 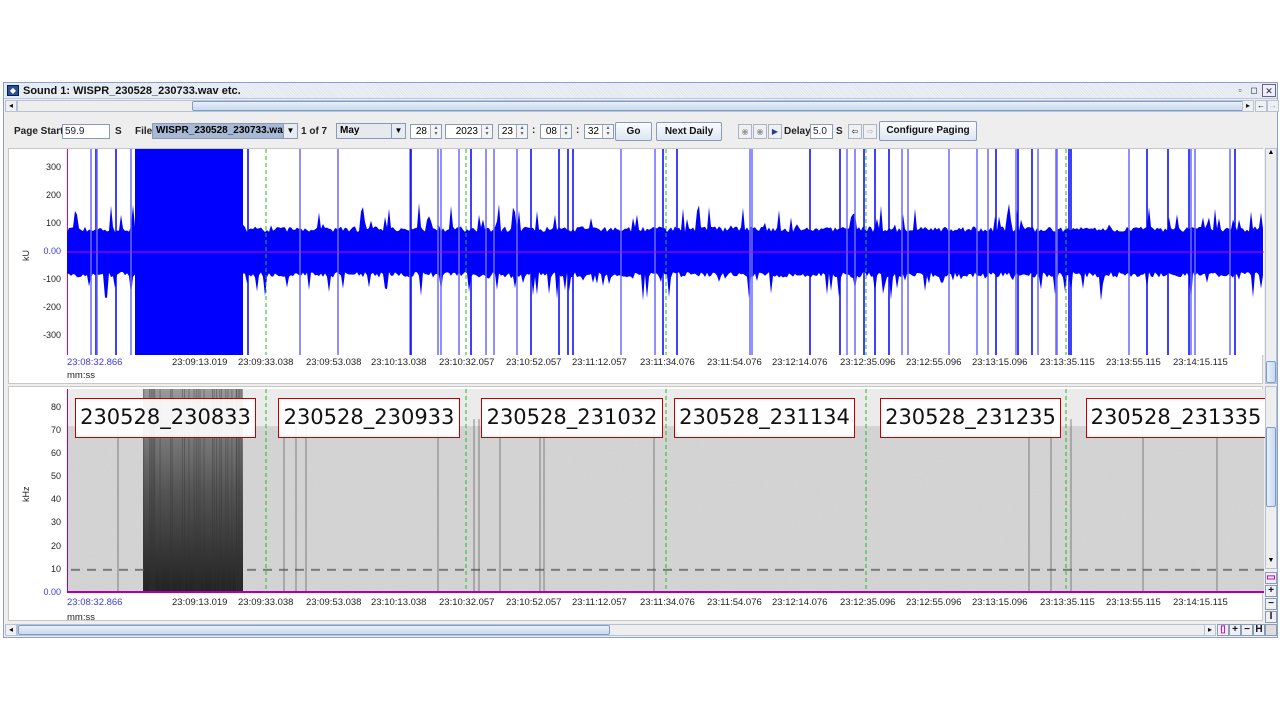 I want to click on spectrogram-tick-label: 23:09:13.019, so click(x=200, y=602).